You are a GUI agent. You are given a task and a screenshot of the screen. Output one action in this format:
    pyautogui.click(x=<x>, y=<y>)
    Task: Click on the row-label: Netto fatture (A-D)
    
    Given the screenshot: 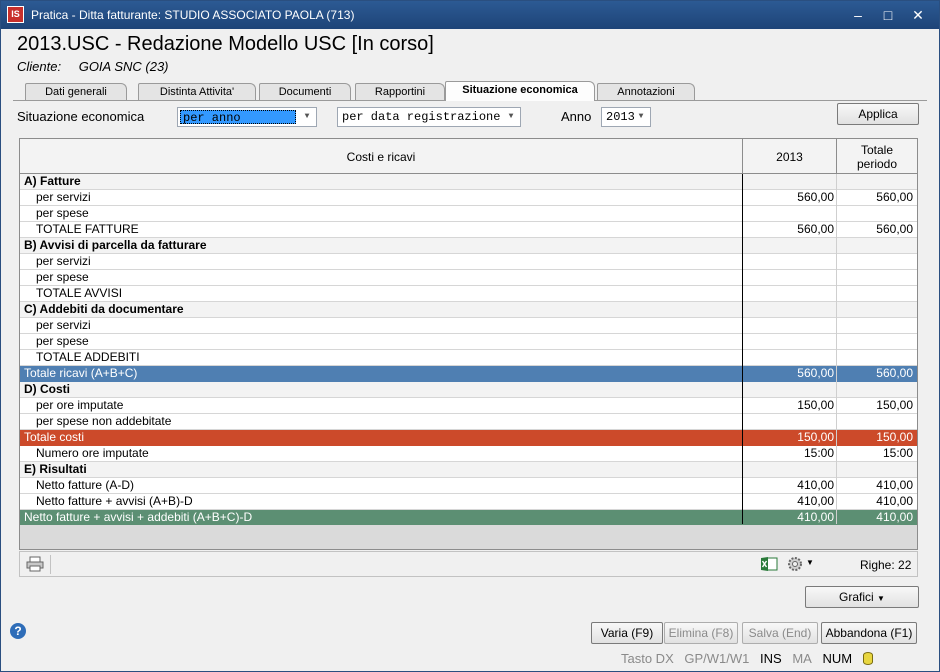 What is the action you would take?
    pyautogui.click(x=85, y=485)
    